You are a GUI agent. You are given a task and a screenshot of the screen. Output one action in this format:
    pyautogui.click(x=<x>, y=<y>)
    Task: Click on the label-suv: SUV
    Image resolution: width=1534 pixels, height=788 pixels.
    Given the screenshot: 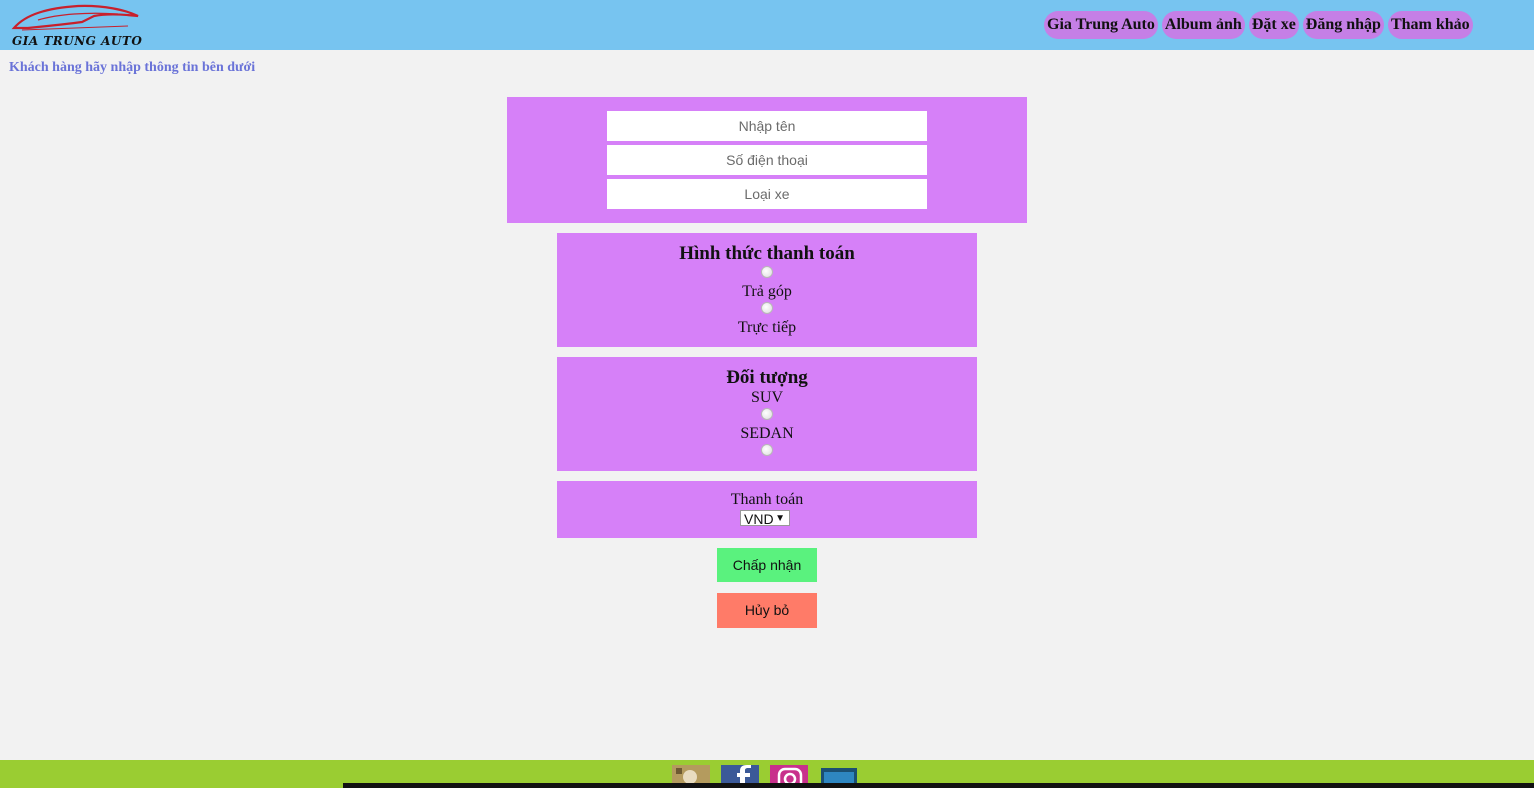 What is the action you would take?
    pyautogui.click(x=766, y=397)
    